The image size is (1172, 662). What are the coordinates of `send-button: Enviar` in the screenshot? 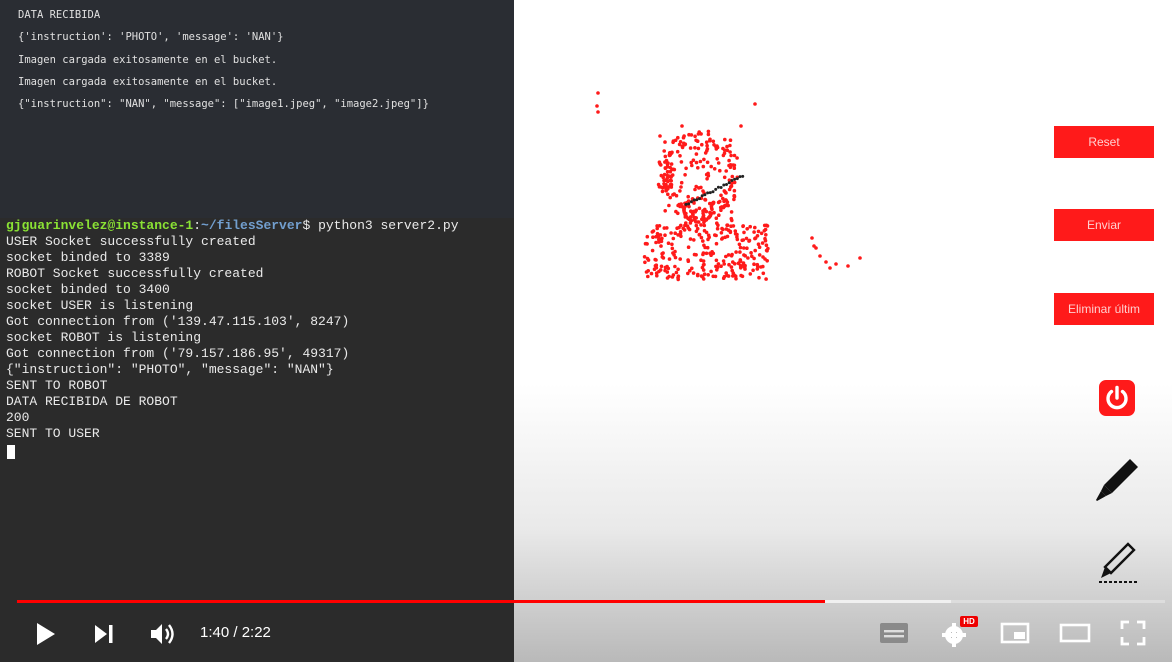 It's located at (1104, 225).